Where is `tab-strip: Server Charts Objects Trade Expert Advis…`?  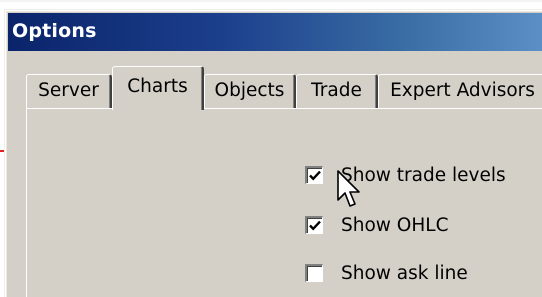 tab-strip: Server Charts Objects Trade Expert Advis… is located at coordinates (284, 88).